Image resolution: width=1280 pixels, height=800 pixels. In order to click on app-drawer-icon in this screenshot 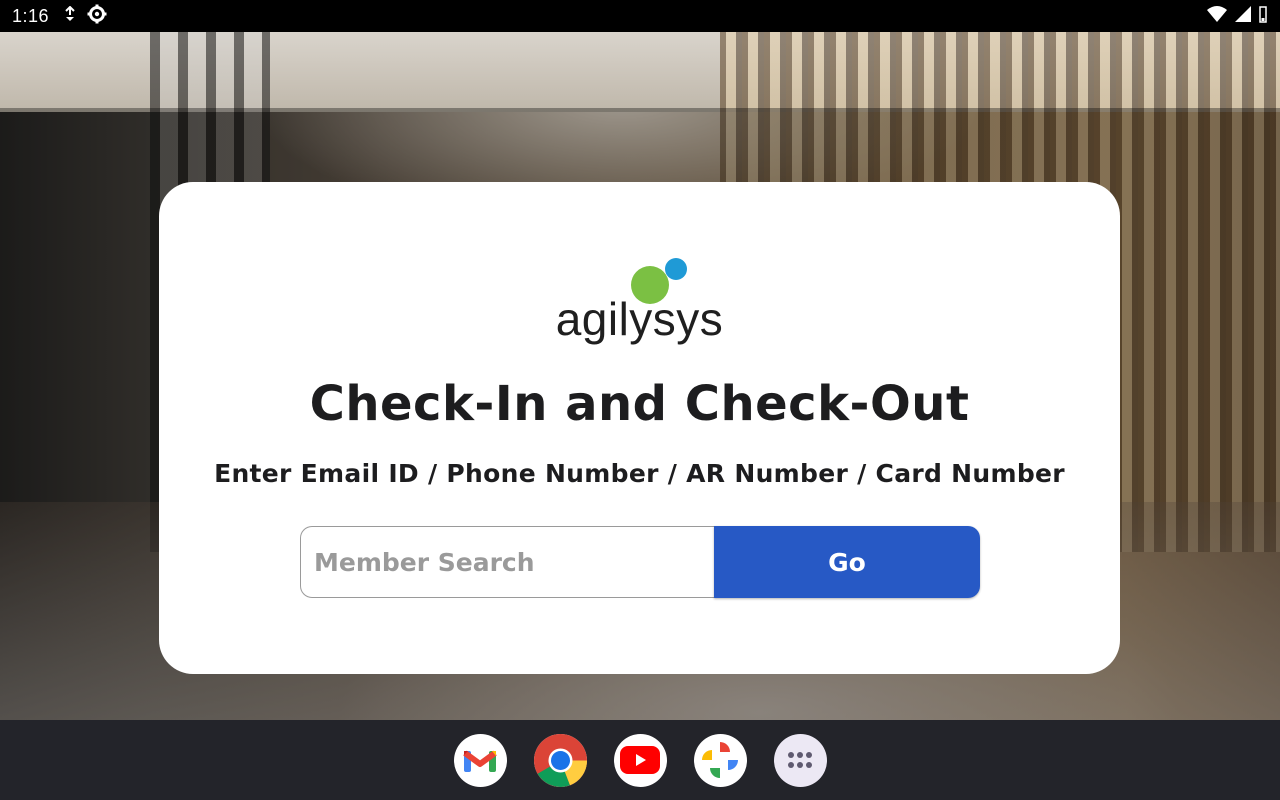, I will do `click(800, 760)`.